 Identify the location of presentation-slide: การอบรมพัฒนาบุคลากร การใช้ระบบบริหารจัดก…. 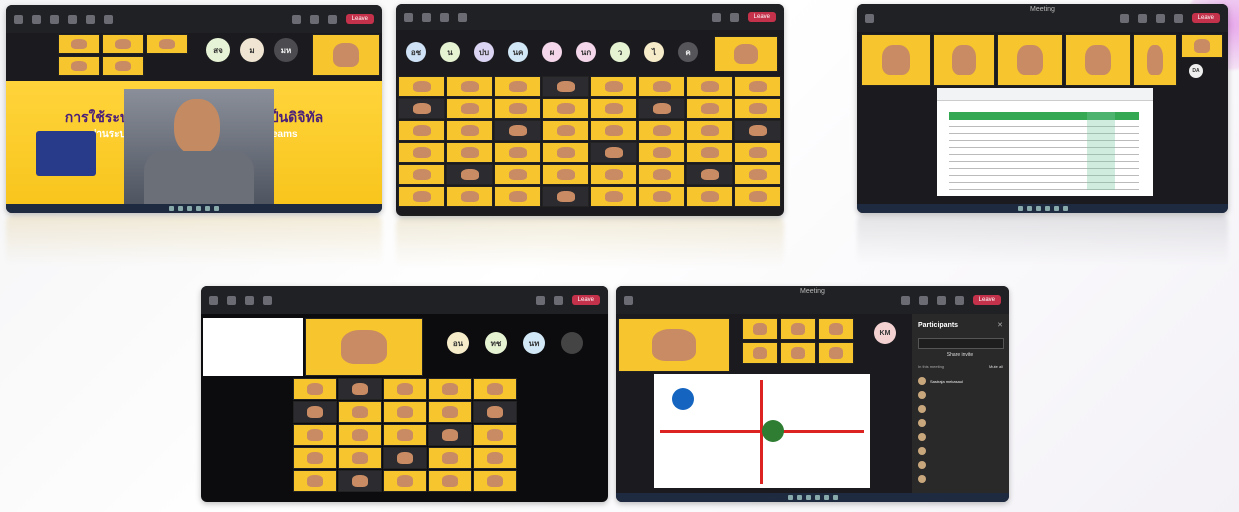
(194, 142).